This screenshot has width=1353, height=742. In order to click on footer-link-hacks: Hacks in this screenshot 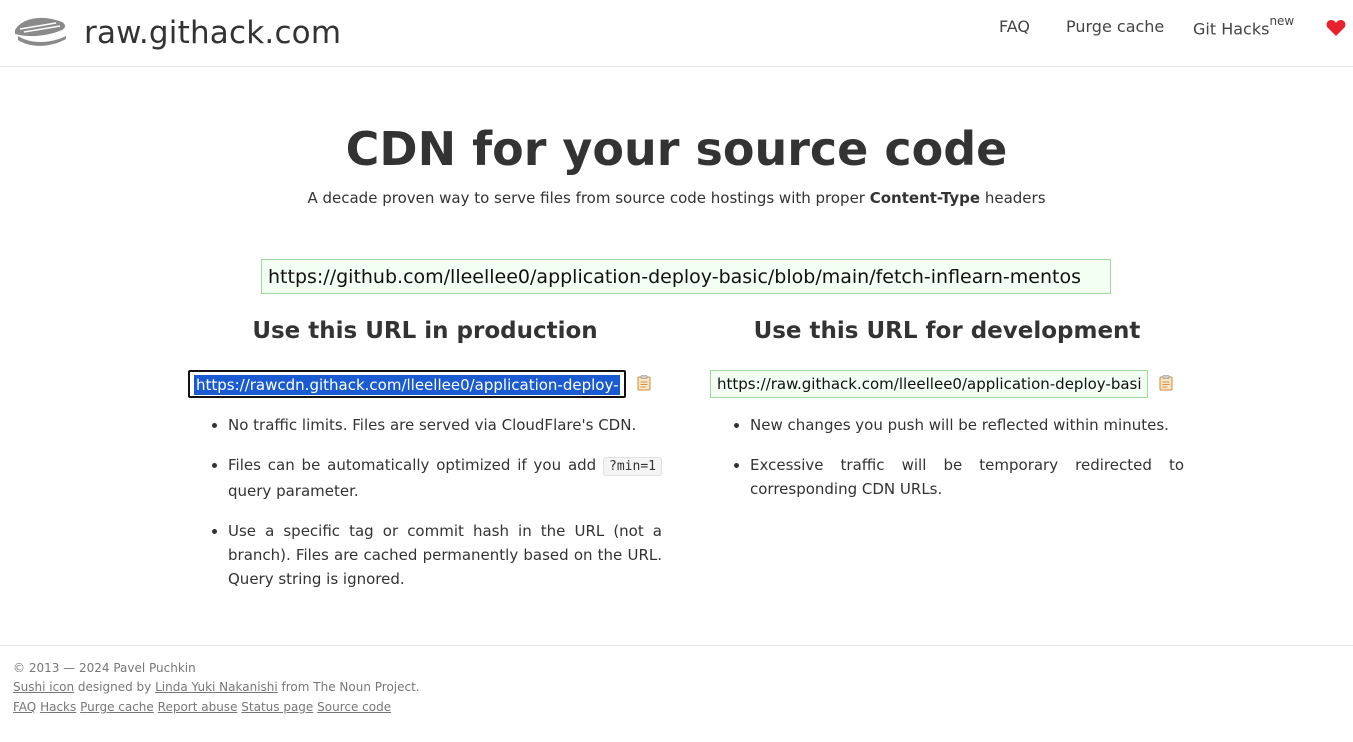, I will do `click(58, 707)`.